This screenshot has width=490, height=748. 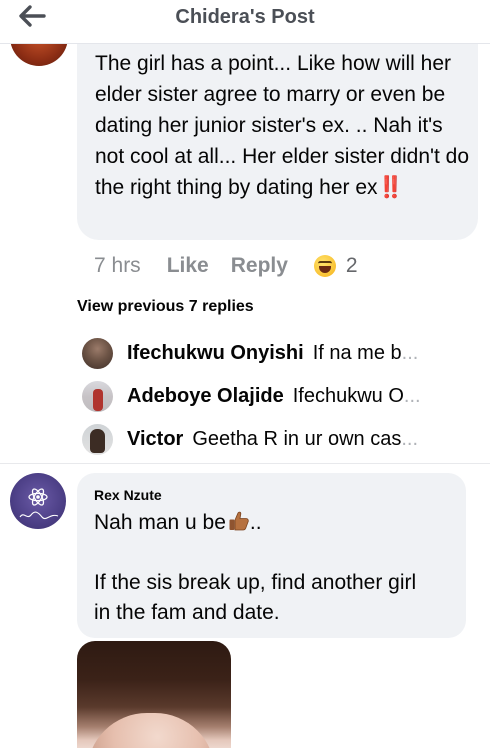 What do you see at coordinates (245, 463) in the screenshot?
I see `divider` at bounding box center [245, 463].